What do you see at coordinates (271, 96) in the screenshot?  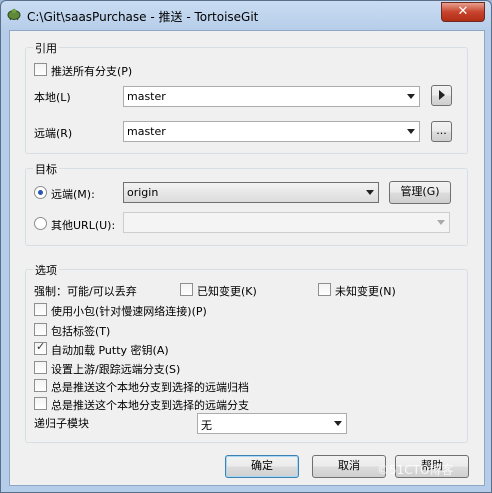 I see `local-branch-combo: master` at bounding box center [271, 96].